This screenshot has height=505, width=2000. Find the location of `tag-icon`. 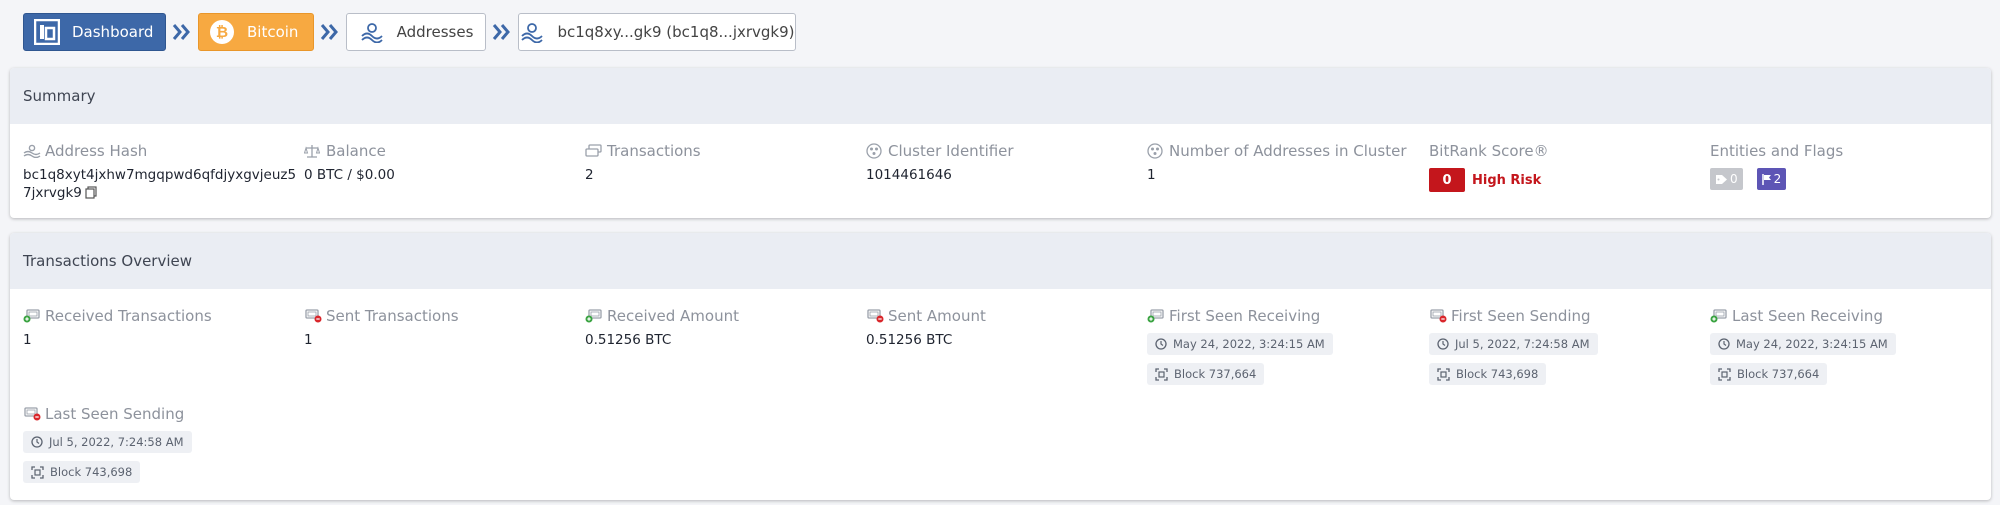

tag-icon is located at coordinates (1721, 179).